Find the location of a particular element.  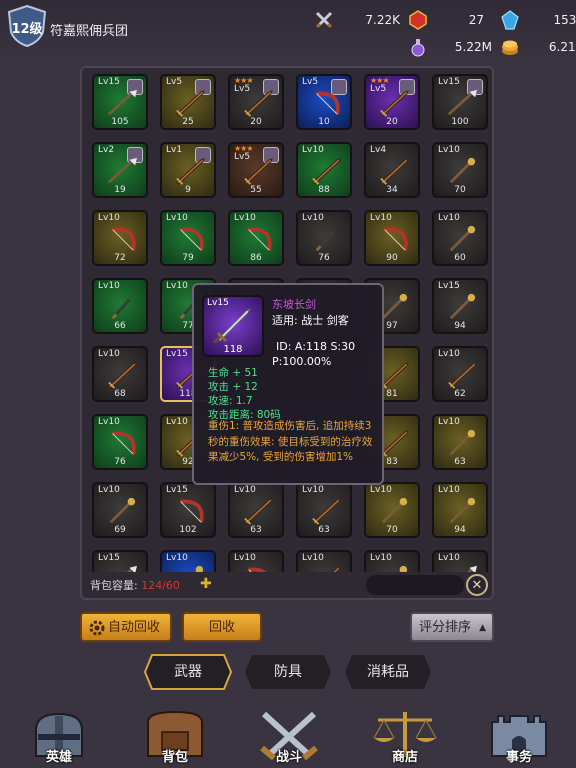

item-count: 60 is located at coordinates (460, 258).